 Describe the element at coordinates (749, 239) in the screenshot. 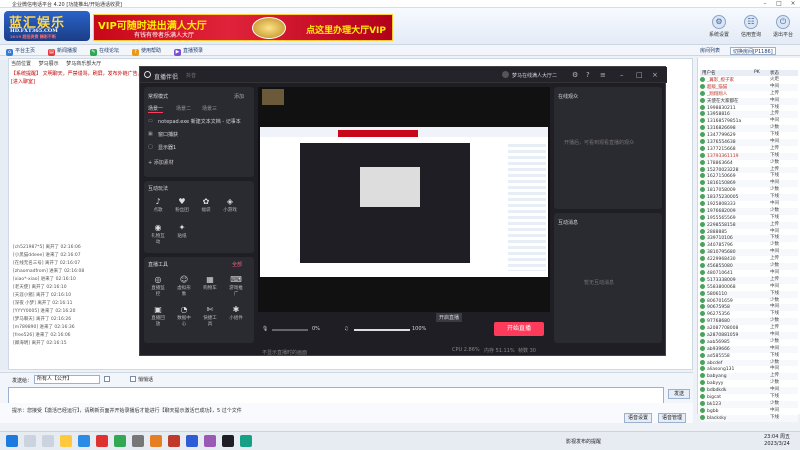

I see `user-row: 339710106 下线` at that location.